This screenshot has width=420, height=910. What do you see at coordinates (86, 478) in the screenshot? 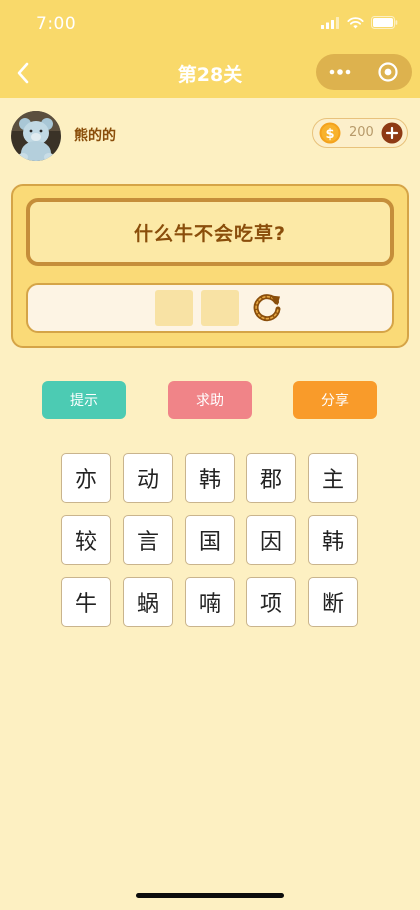
I see `character-tile: 亦` at bounding box center [86, 478].